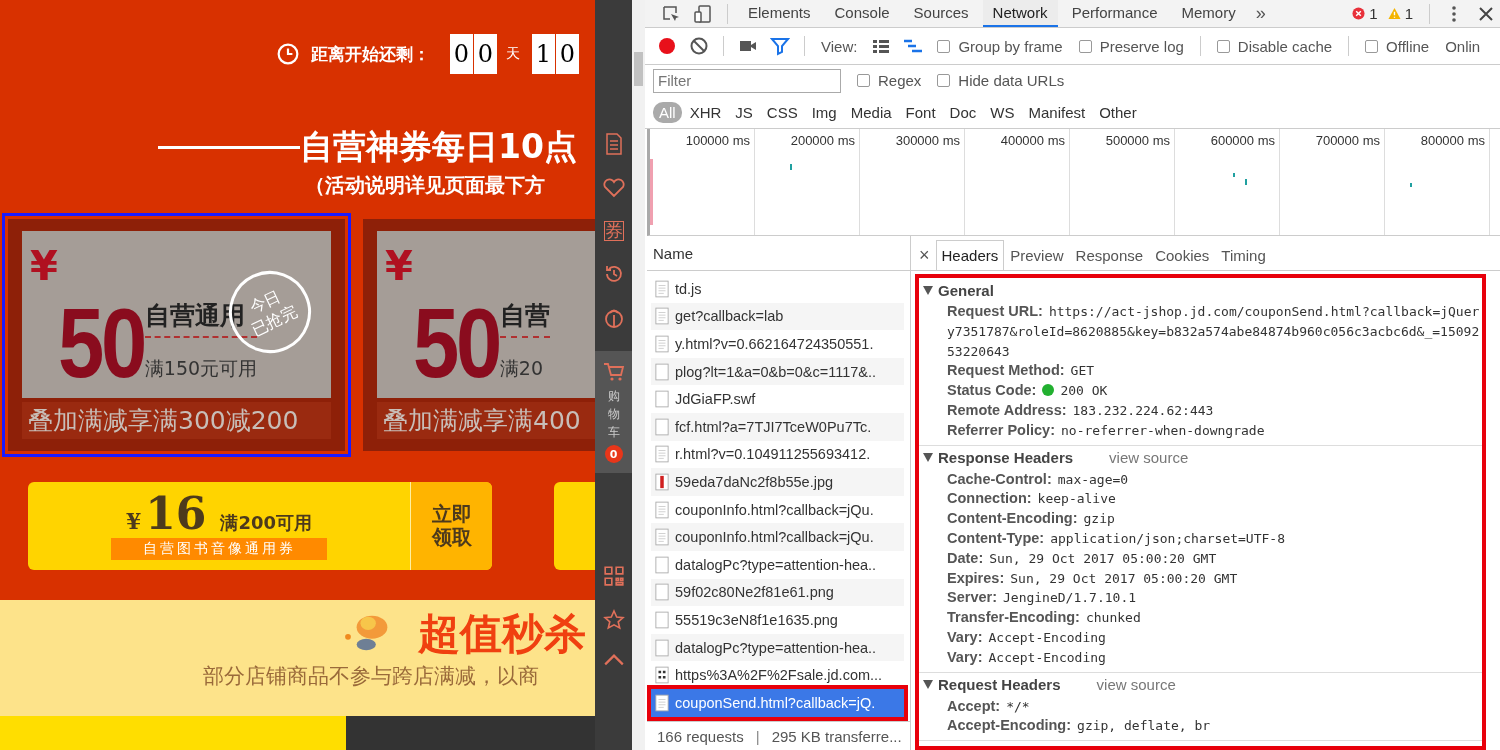 The width and height of the screenshot is (1500, 750). I want to click on countdown-unit: 天, so click(513, 54).